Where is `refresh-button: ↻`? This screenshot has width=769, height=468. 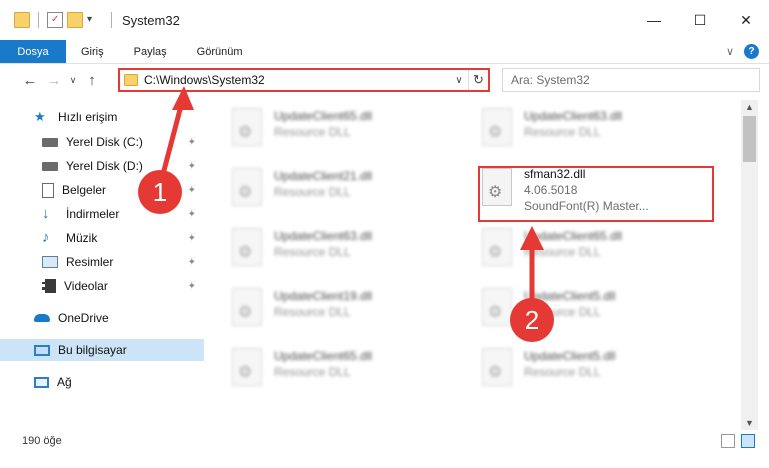
refresh-button: ↻ is located at coordinates (478, 80).